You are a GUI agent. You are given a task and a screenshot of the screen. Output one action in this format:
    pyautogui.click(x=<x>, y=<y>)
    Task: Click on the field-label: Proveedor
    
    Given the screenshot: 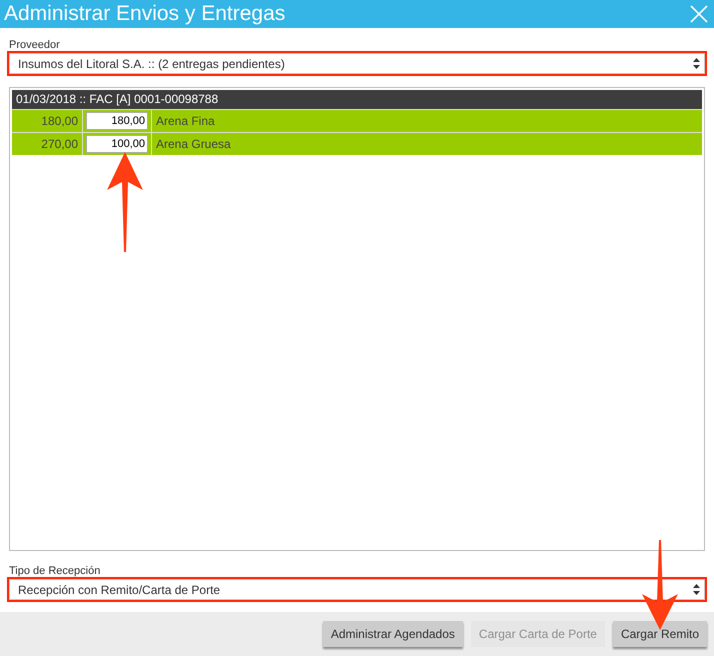 What is the action you would take?
    pyautogui.click(x=35, y=45)
    